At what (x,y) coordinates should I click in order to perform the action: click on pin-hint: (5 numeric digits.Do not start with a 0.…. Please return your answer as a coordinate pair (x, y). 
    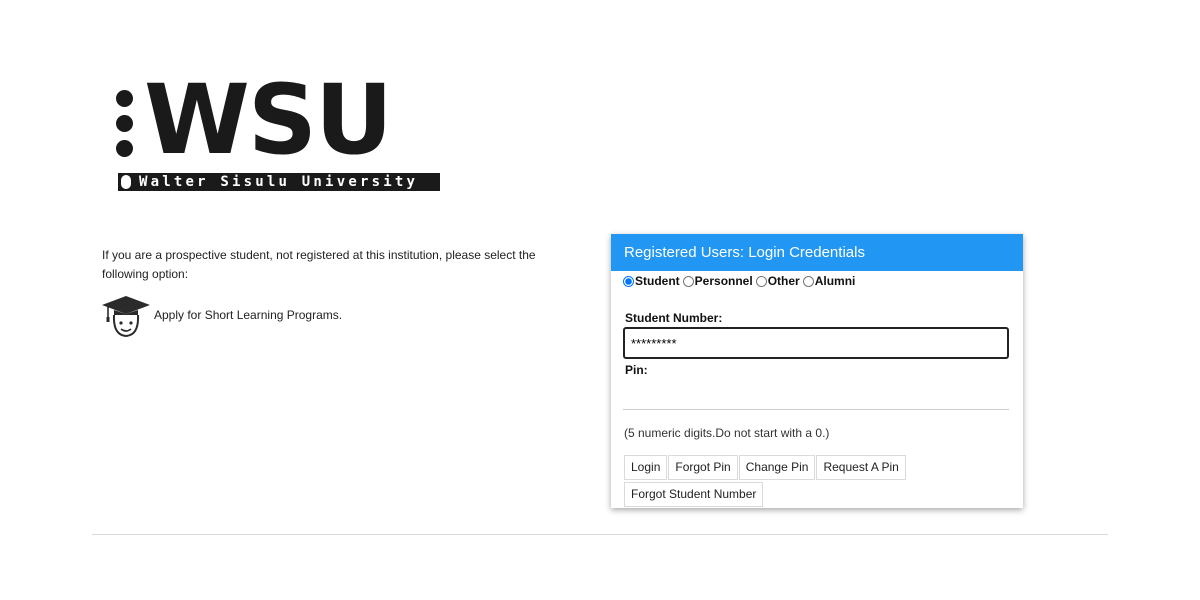
    Looking at the image, I should click on (727, 433).